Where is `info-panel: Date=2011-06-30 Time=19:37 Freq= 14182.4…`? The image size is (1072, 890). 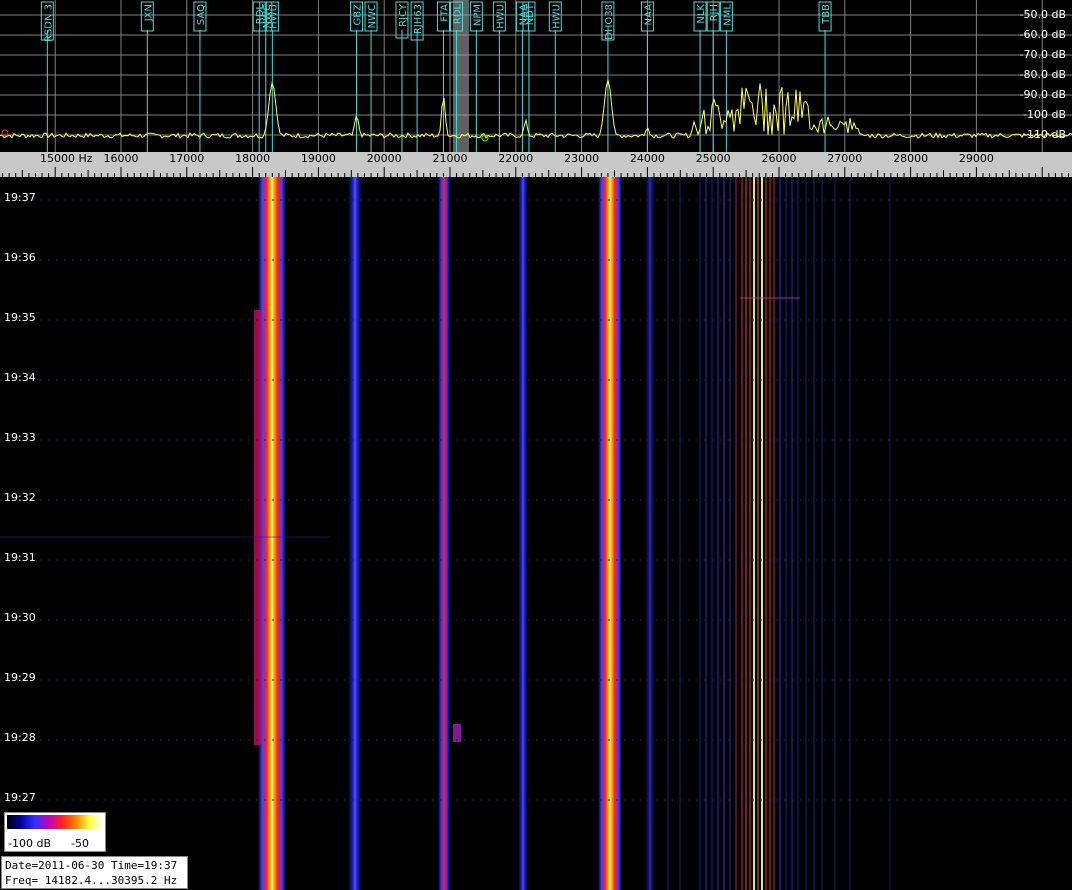
info-panel: Date=2011-06-30 Time=19:37 Freq= 14182.4… is located at coordinates (94, 872).